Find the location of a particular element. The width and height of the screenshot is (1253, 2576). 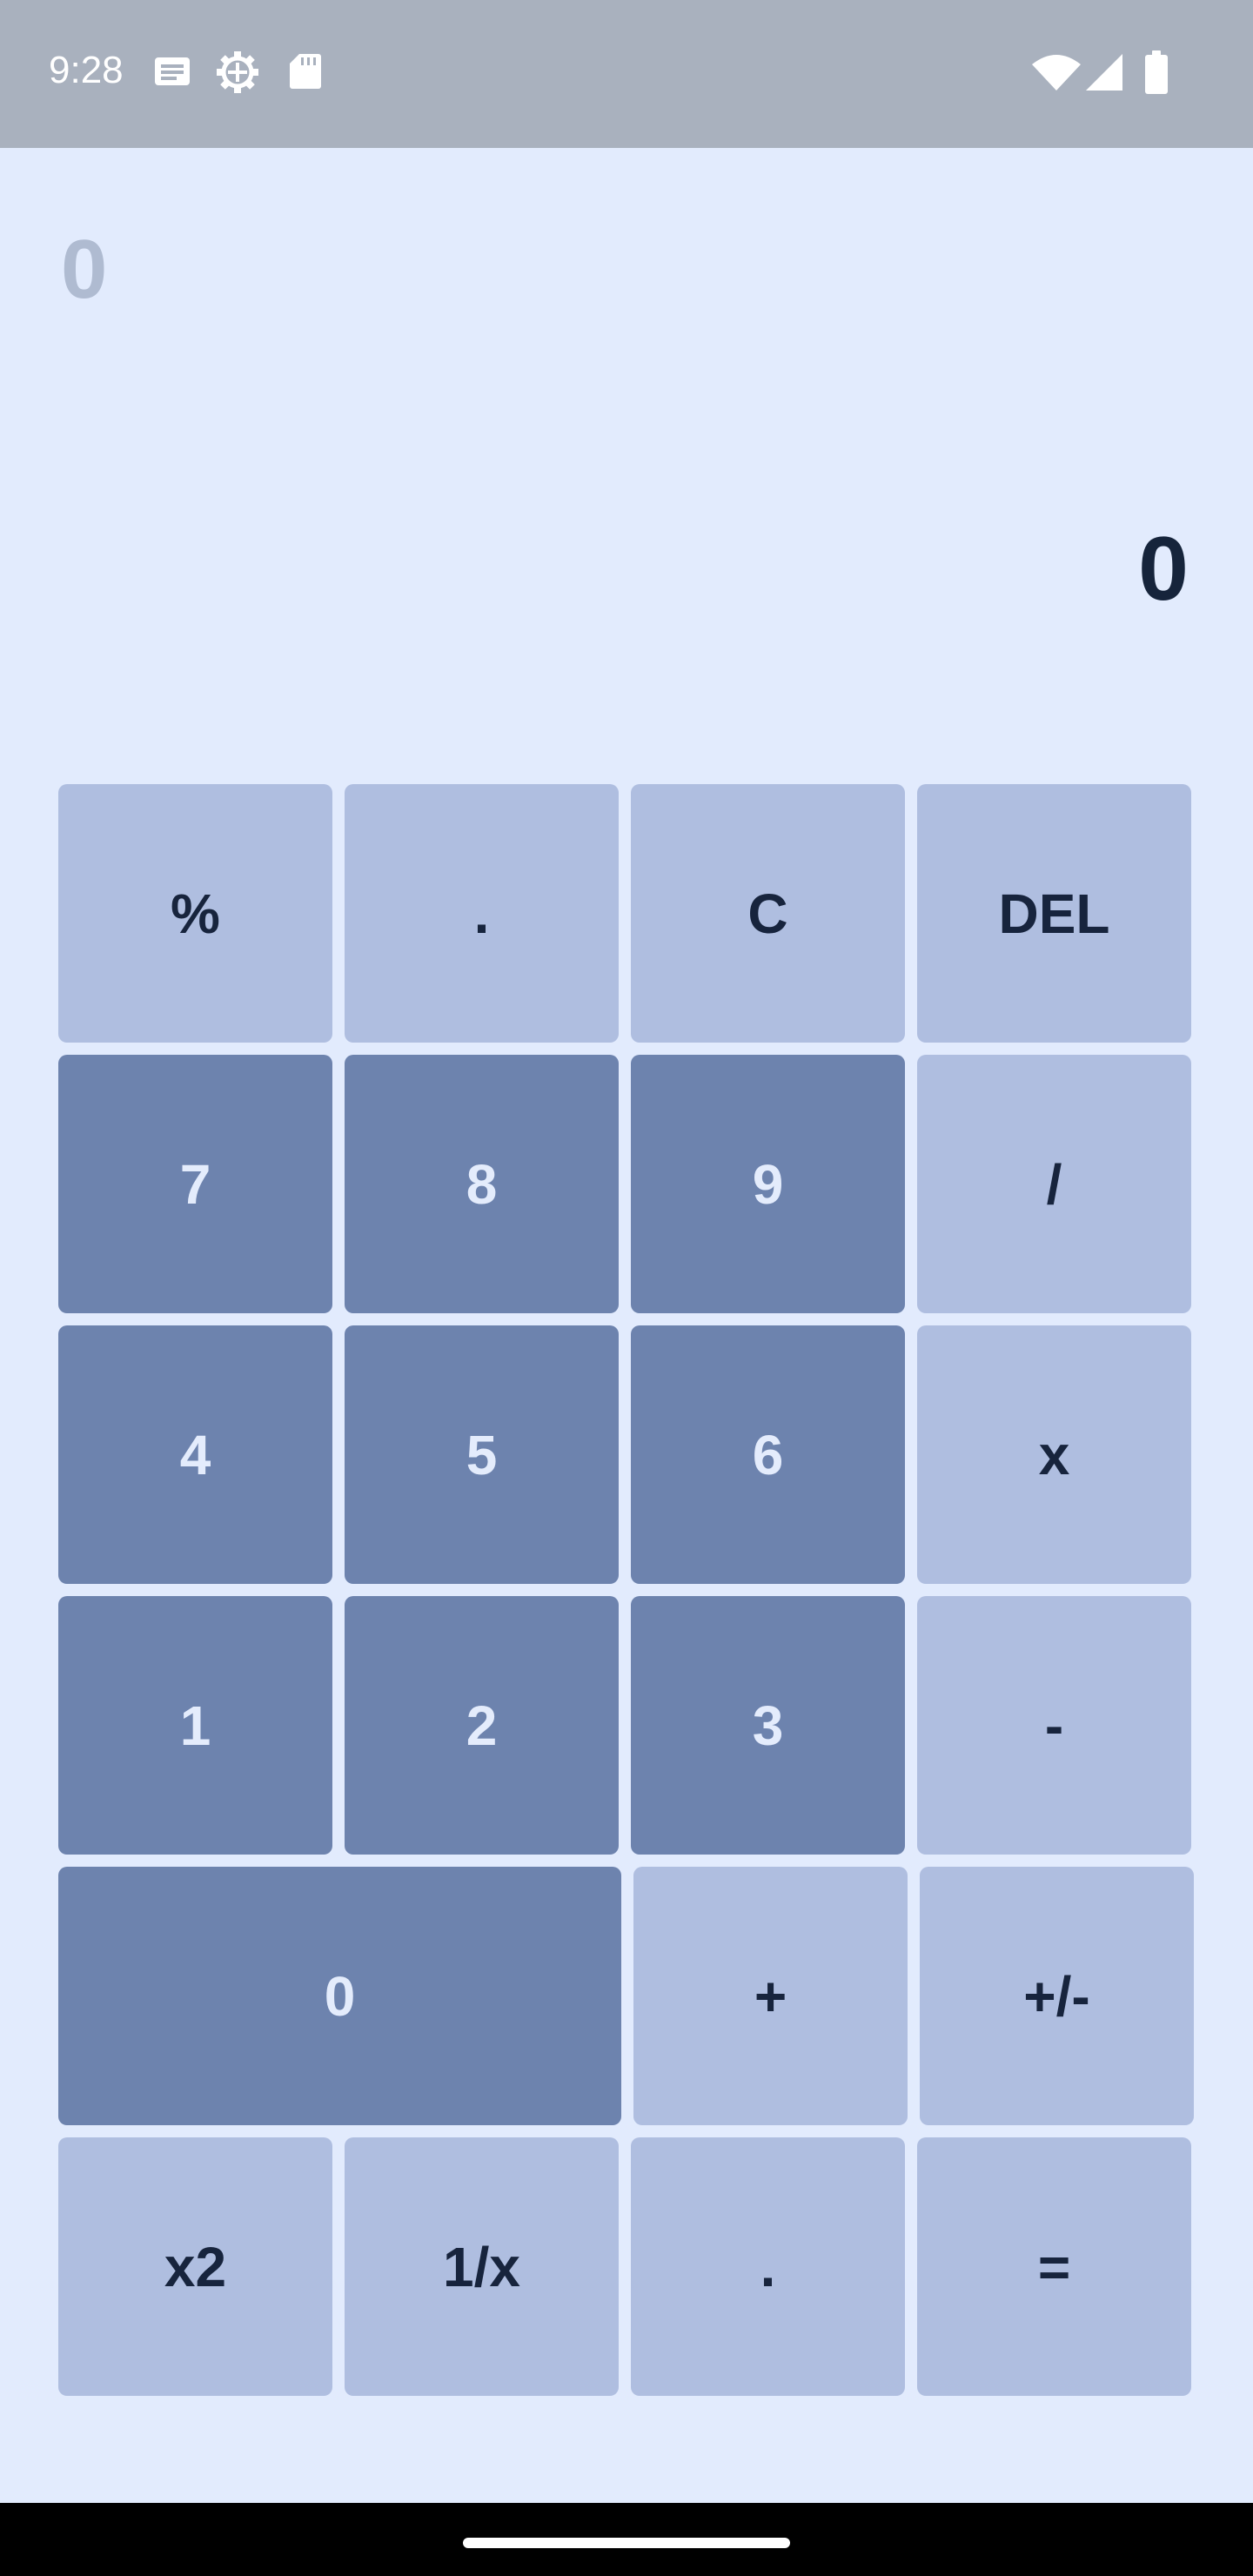

digit-0-button: 0 is located at coordinates (339, 1996).